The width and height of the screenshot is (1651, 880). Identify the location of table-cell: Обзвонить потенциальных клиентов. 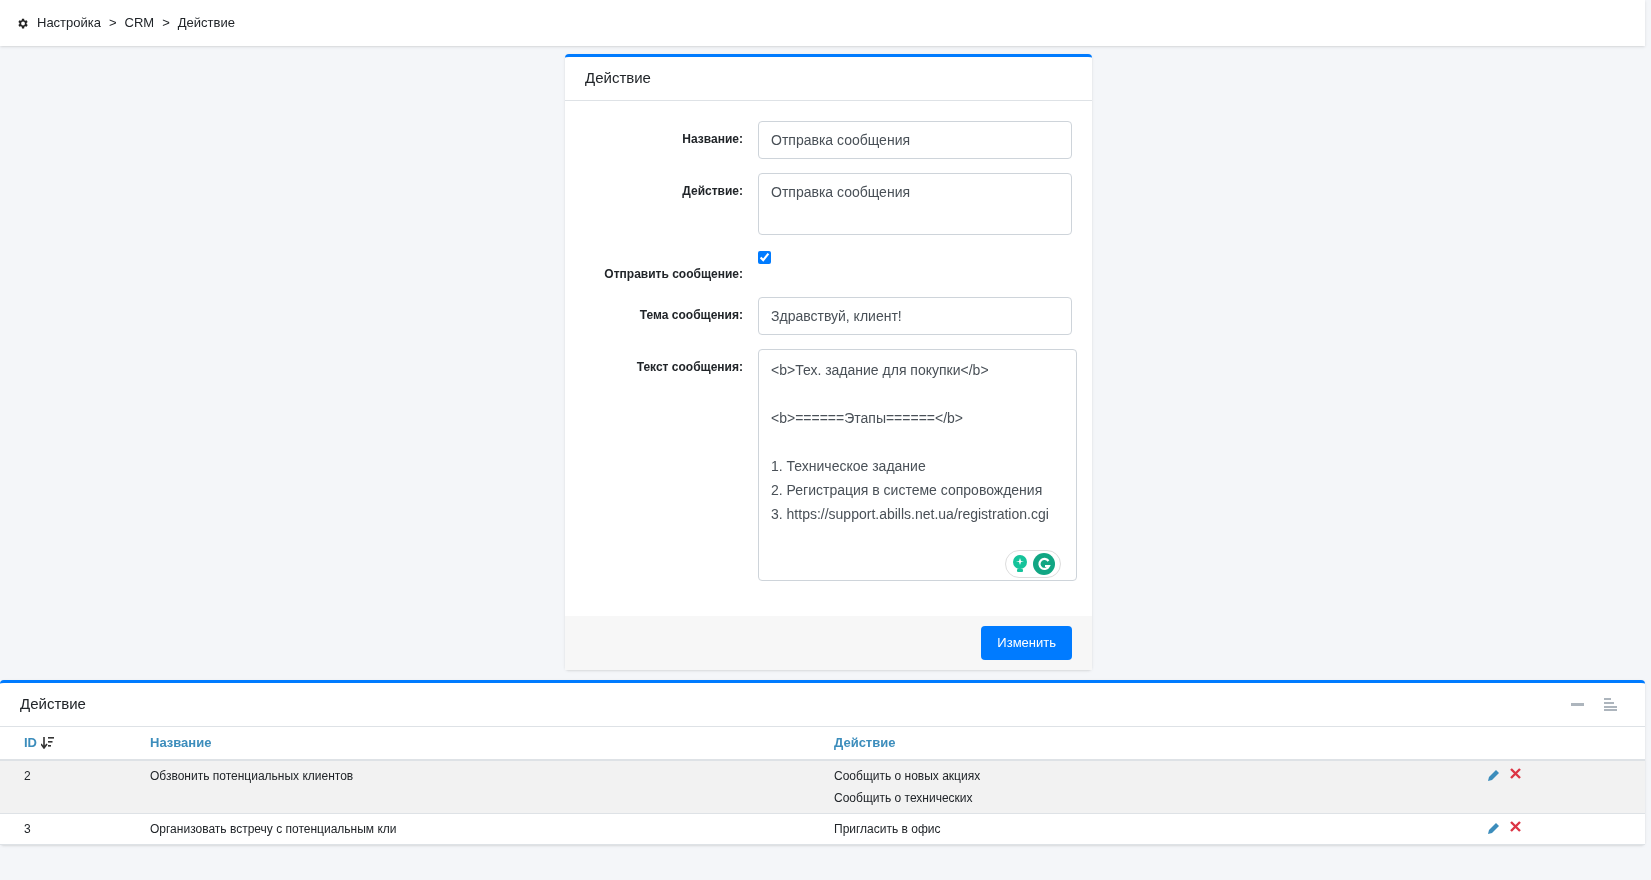
(252, 776).